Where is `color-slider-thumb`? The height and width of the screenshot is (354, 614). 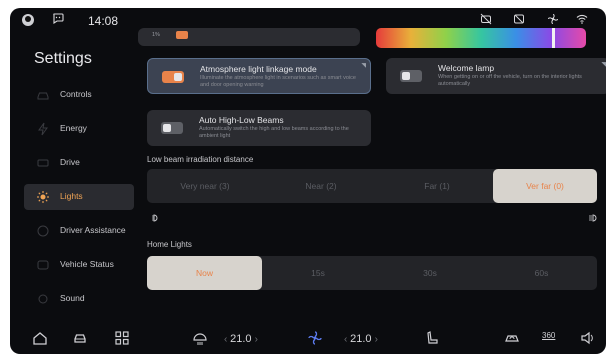 color-slider-thumb is located at coordinates (553, 38).